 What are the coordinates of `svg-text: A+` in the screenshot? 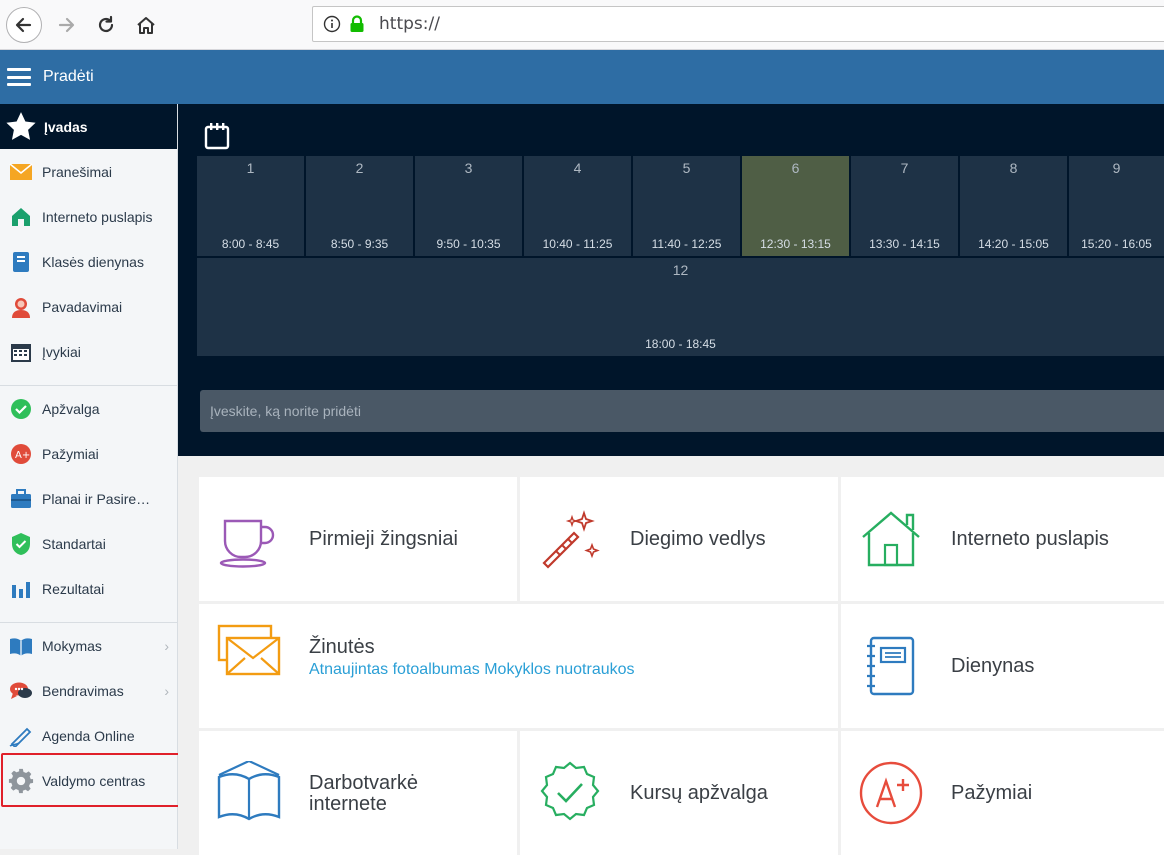 It's located at (22, 455).